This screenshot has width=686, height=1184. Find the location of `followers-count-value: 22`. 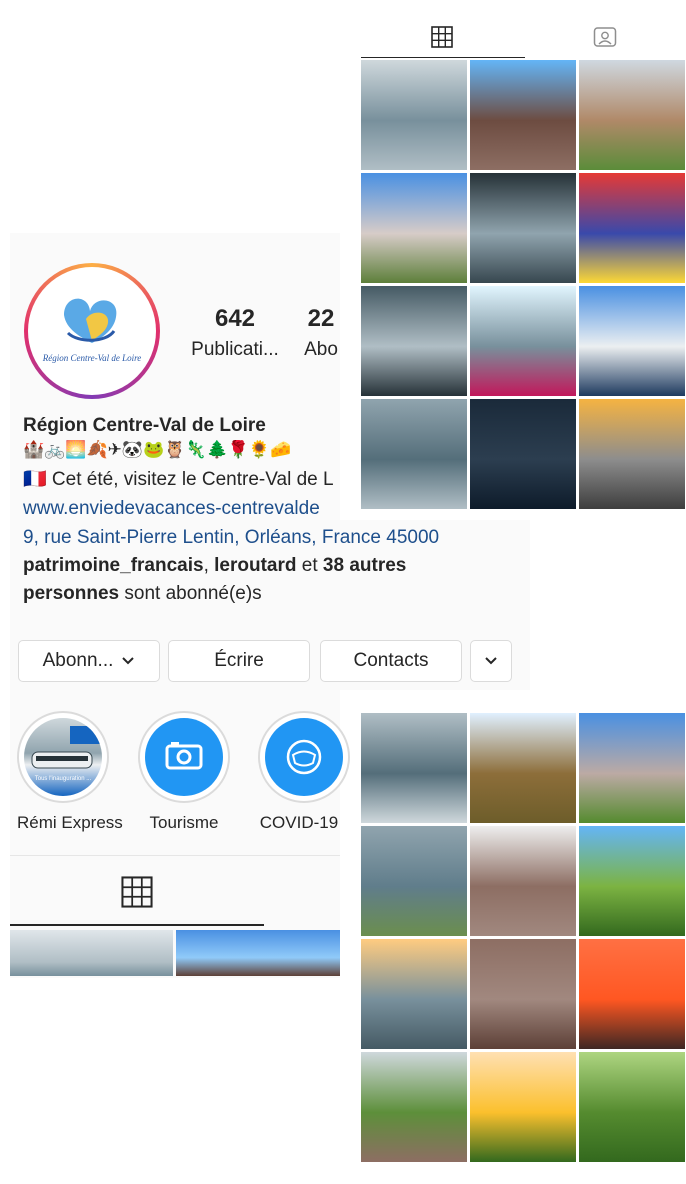

followers-count-value: 22 is located at coordinates (321, 318).